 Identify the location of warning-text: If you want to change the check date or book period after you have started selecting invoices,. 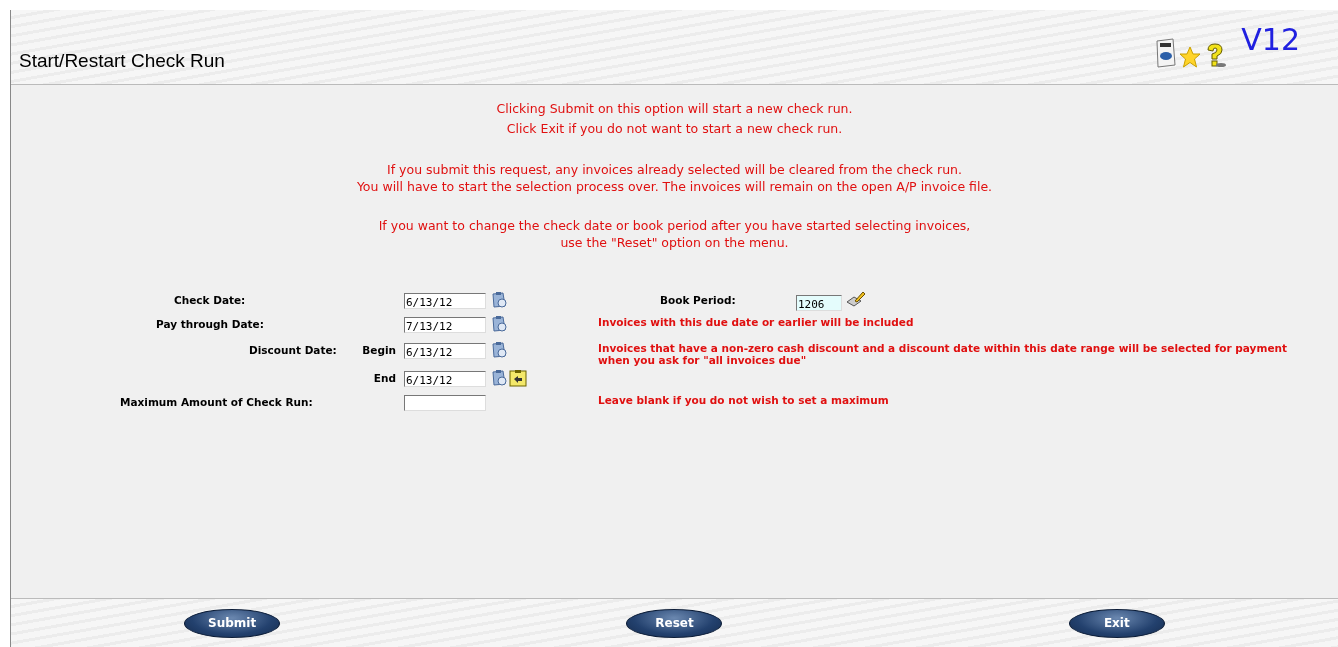
(674, 225).